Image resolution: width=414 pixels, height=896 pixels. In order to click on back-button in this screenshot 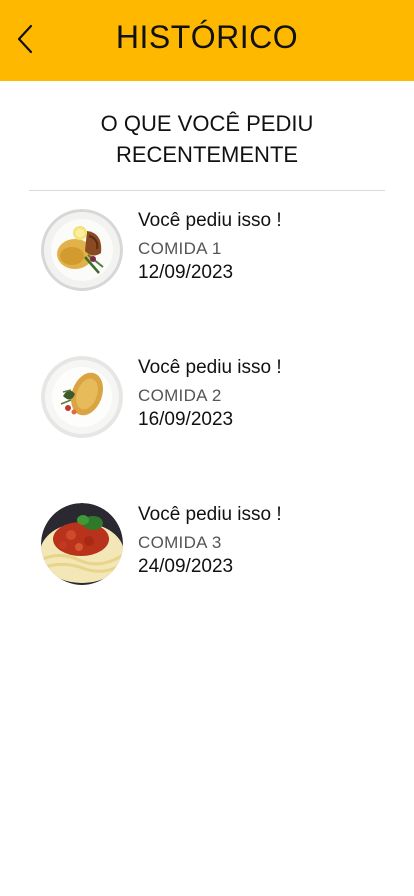, I will do `click(25, 39)`.